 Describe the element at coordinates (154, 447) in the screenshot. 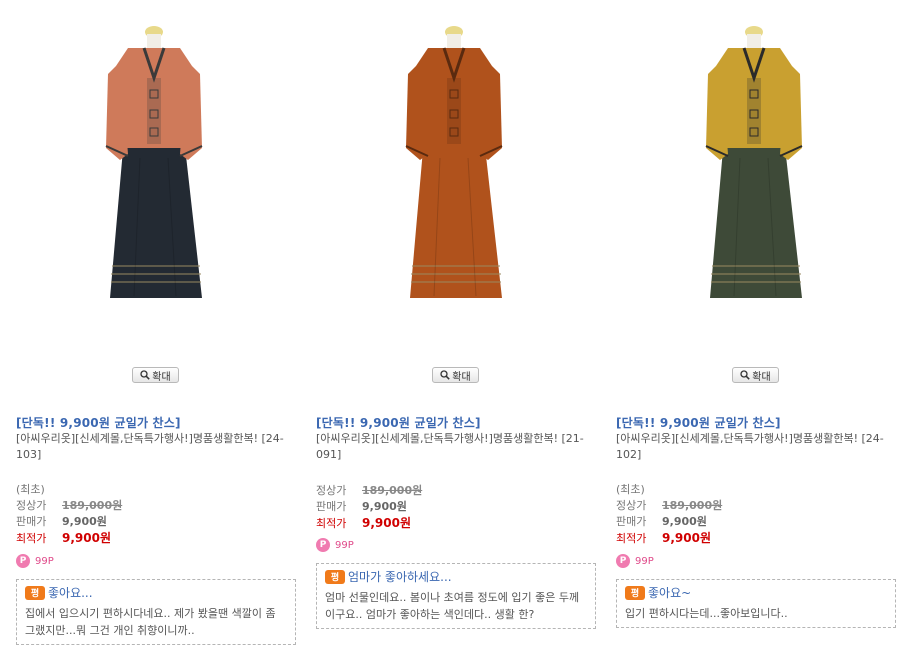

I see `product-name-link: [아씨우리옷][신세계몰,단독특가행사!]명품생활한복! [24-103]` at that location.